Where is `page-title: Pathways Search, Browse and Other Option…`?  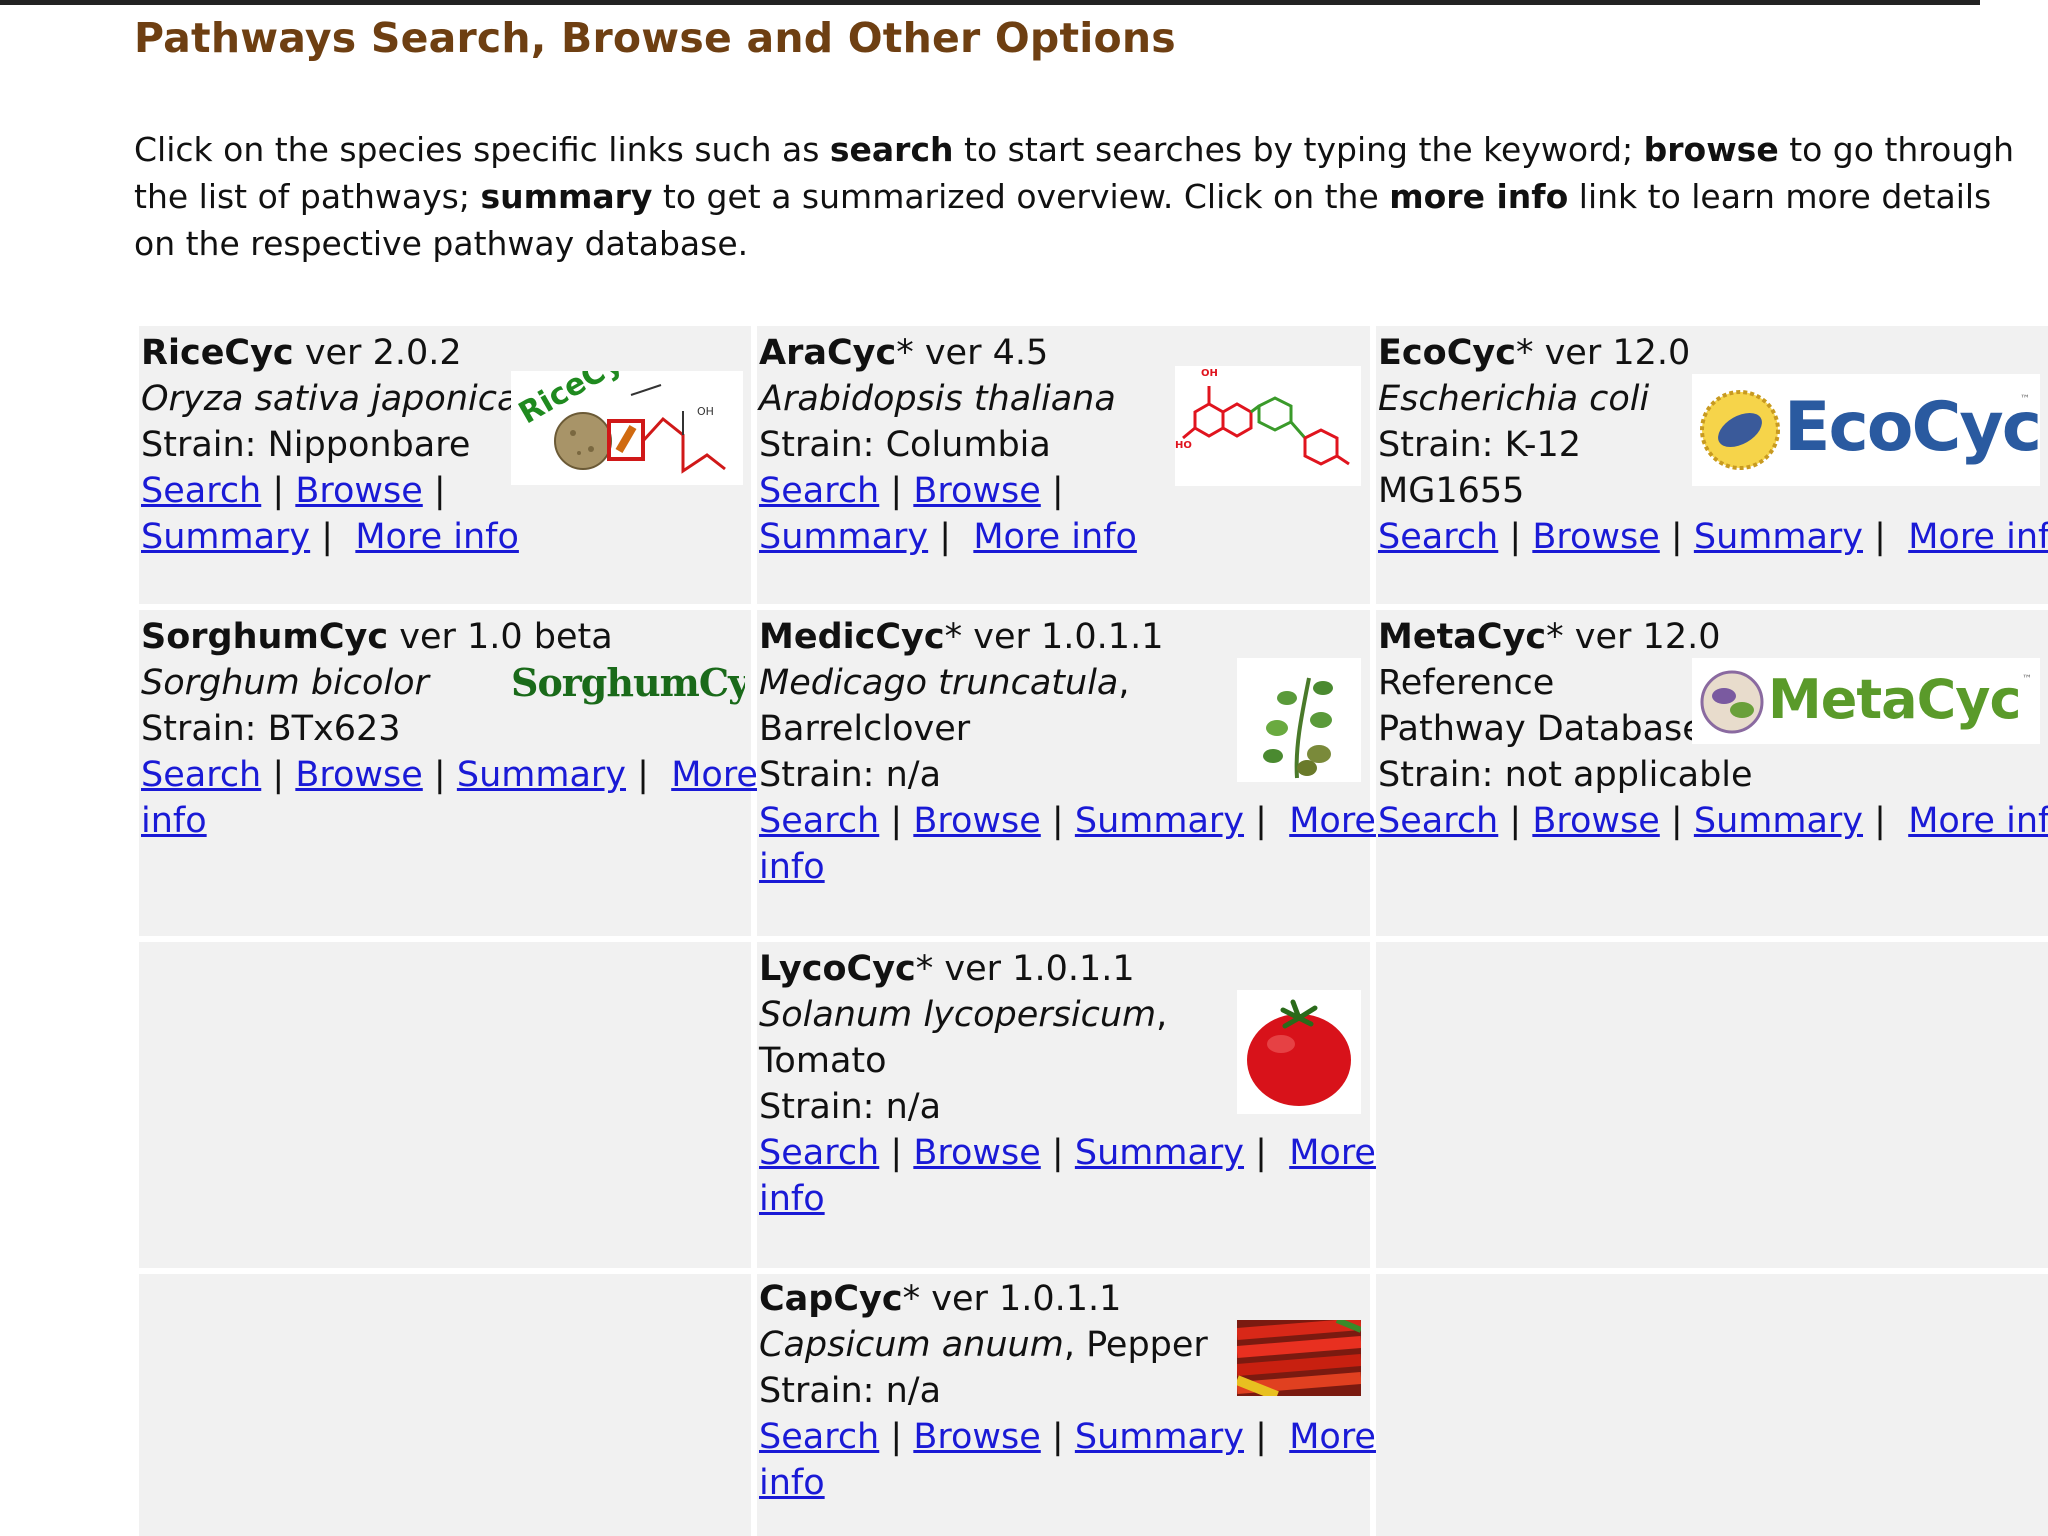 page-title: Pathways Search, Browse and Other Option… is located at coordinates (655, 38).